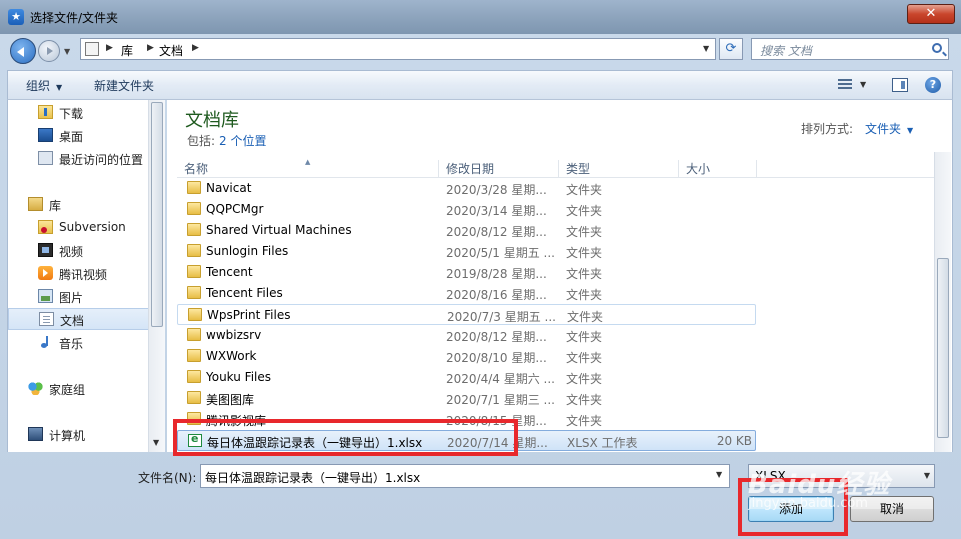 The image size is (961, 539). What do you see at coordinates (72, 321) in the screenshot?
I see `nav-item-label: 文档` at bounding box center [72, 321].